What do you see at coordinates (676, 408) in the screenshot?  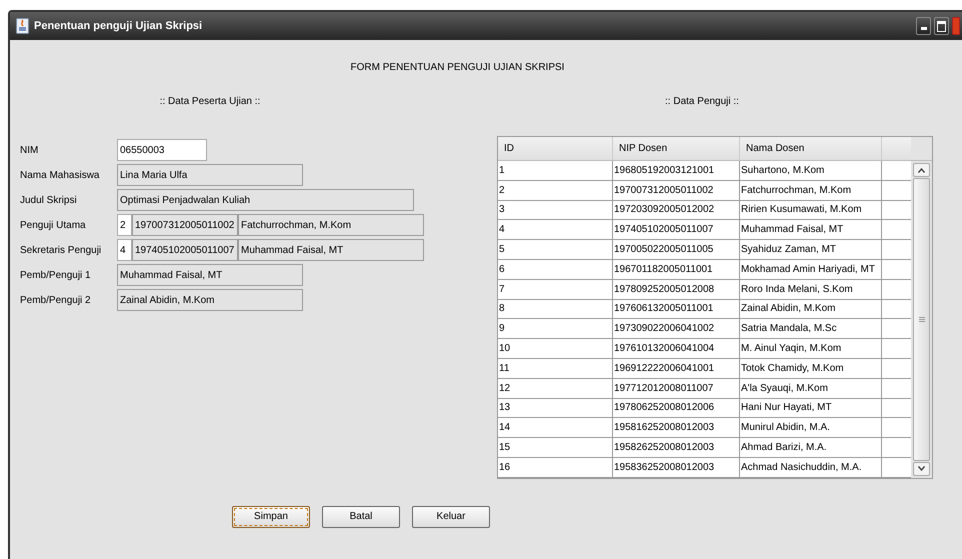 I see `table-cell: 197806252008012006` at bounding box center [676, 408].